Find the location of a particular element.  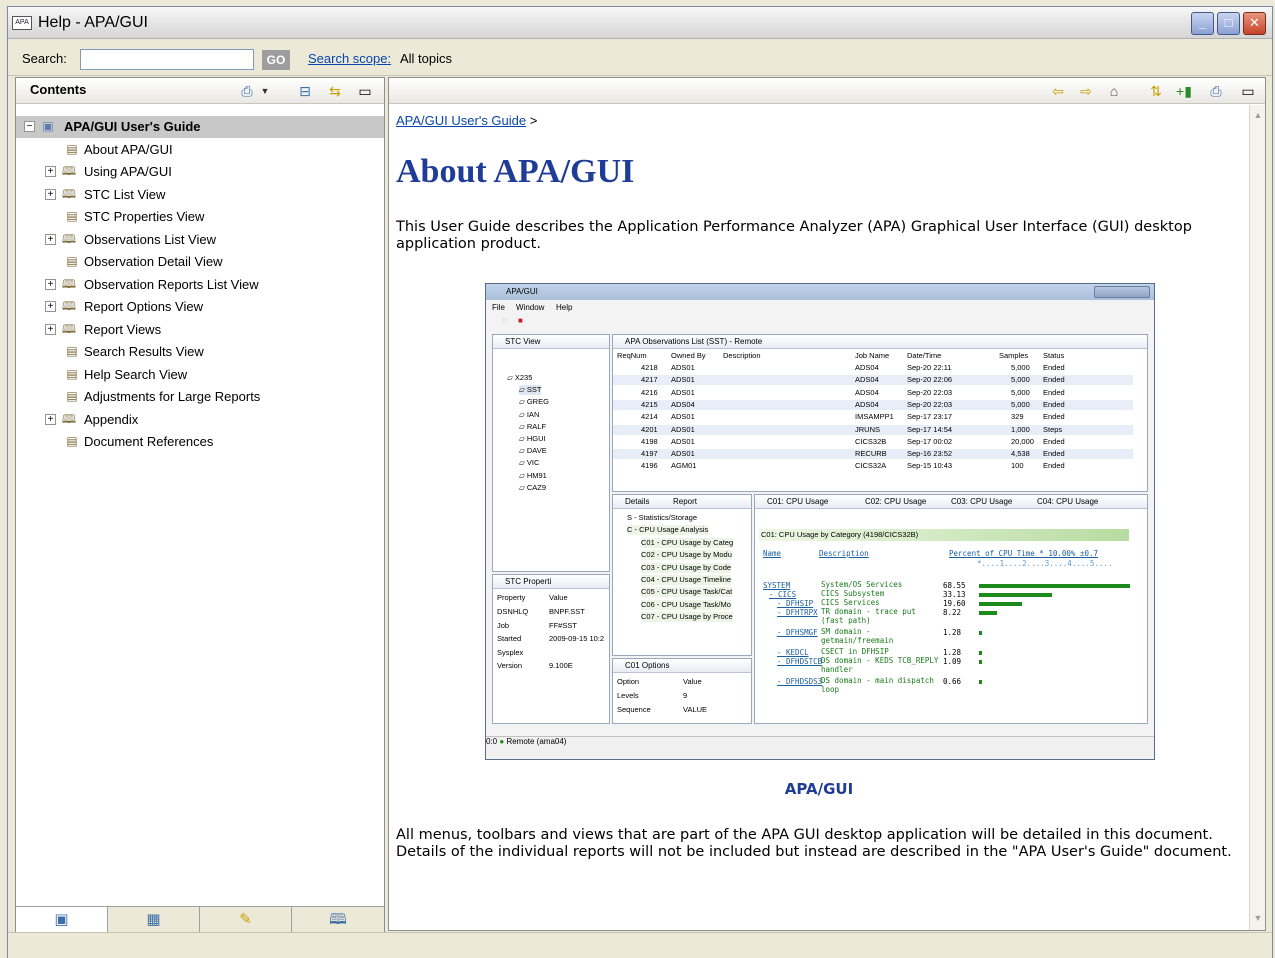

shot-details-tab: Details is located at coordinates (637, 501).